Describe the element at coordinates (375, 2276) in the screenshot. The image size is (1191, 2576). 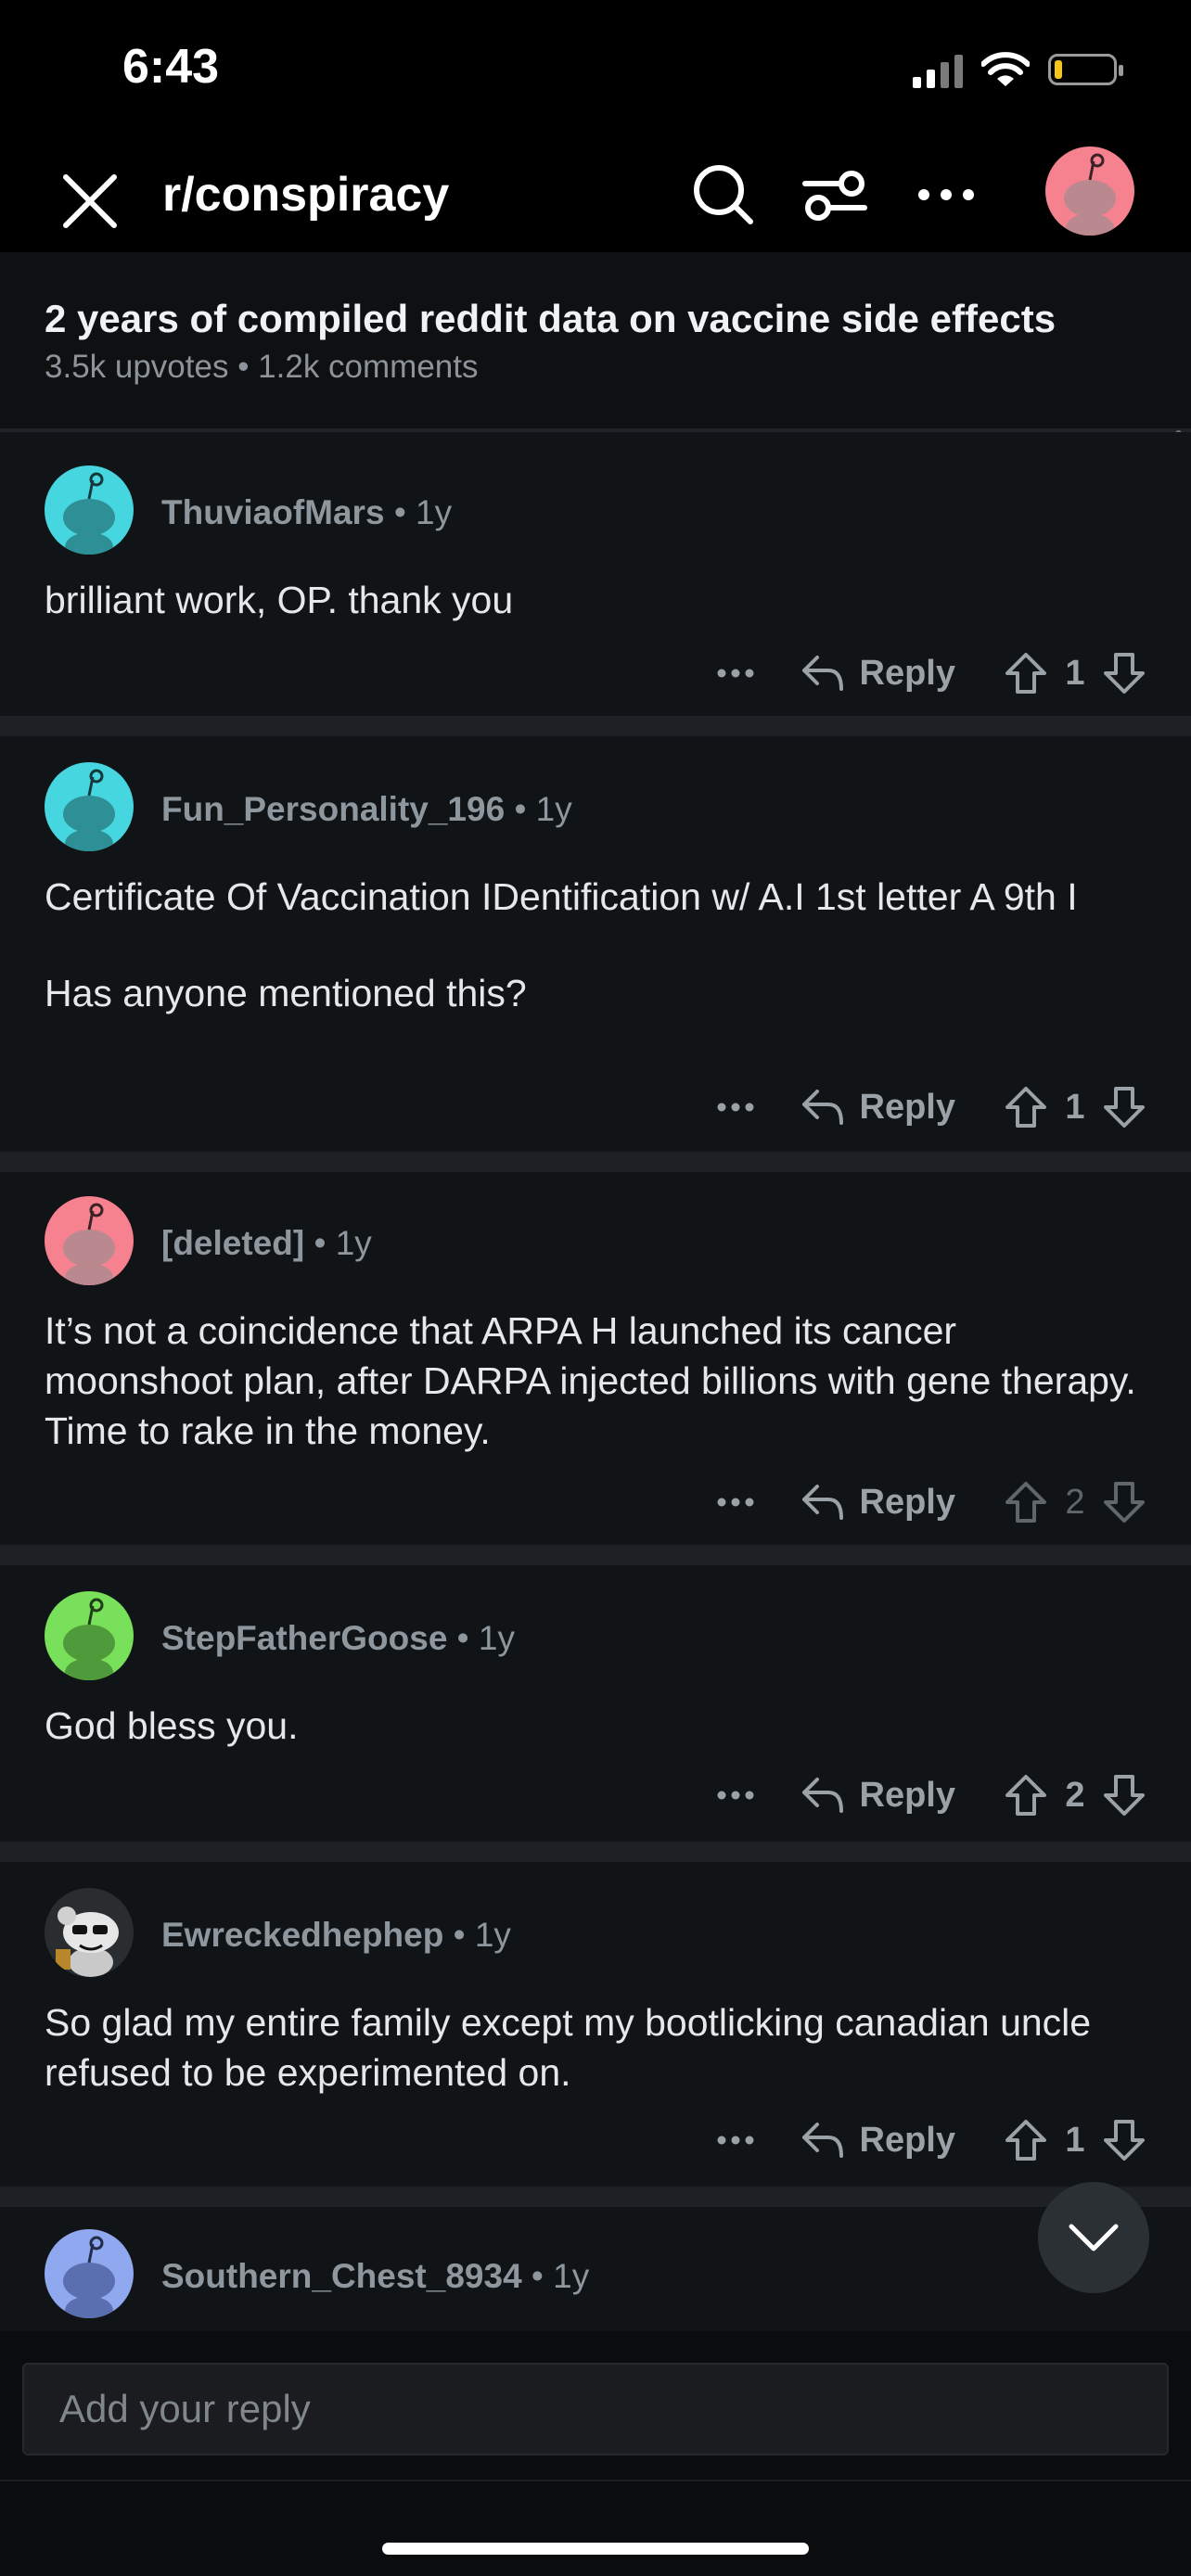
I see `comment-author: Southern_Chest_8934 • 1y` at that location.